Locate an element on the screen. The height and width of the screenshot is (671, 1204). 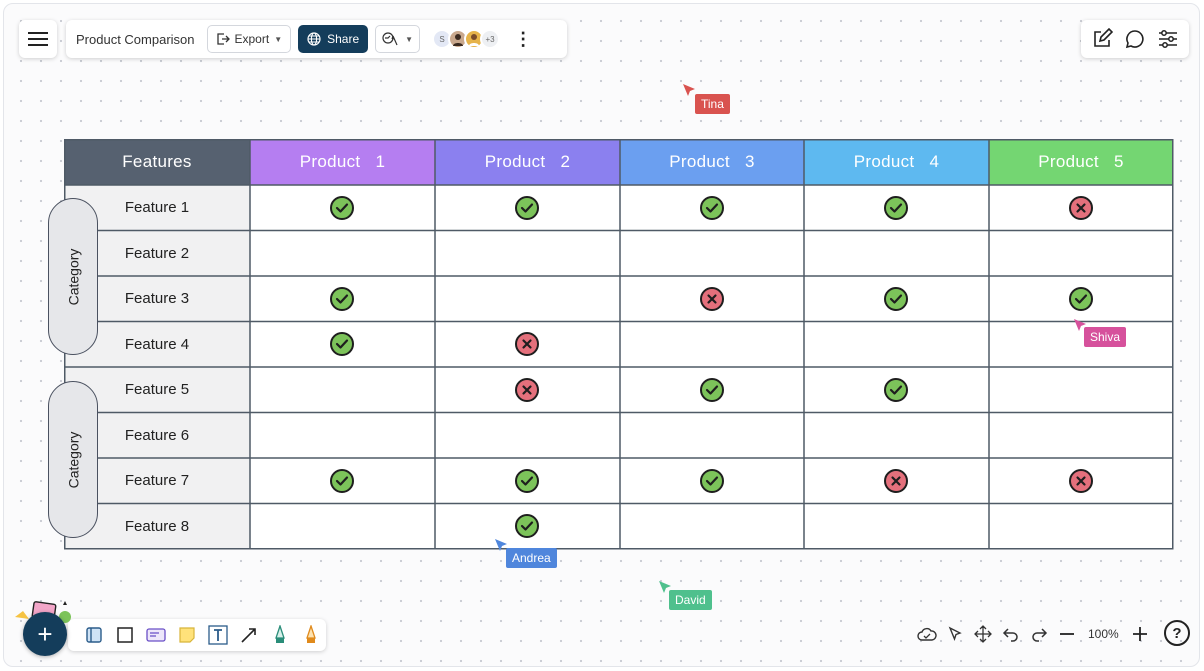
collaborator-cursor: Shiva is located at coordinates (1100, 333).